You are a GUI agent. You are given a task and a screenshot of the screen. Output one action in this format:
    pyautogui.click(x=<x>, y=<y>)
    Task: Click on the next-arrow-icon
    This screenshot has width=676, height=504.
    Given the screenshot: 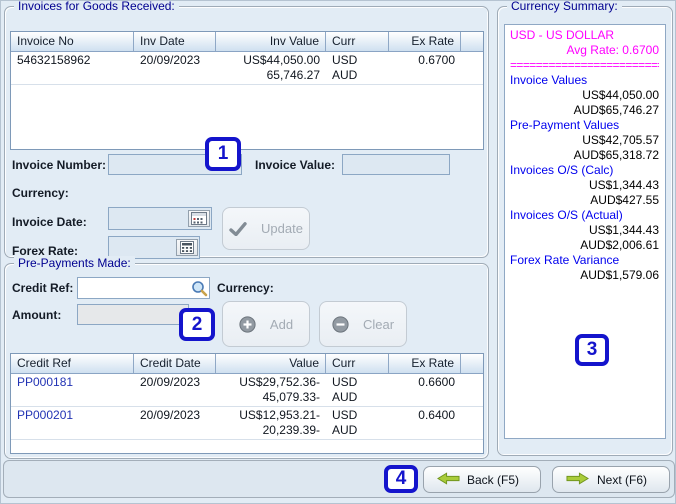 What is the action you would take?
    pyautogui.click(x=577, y=479)
    